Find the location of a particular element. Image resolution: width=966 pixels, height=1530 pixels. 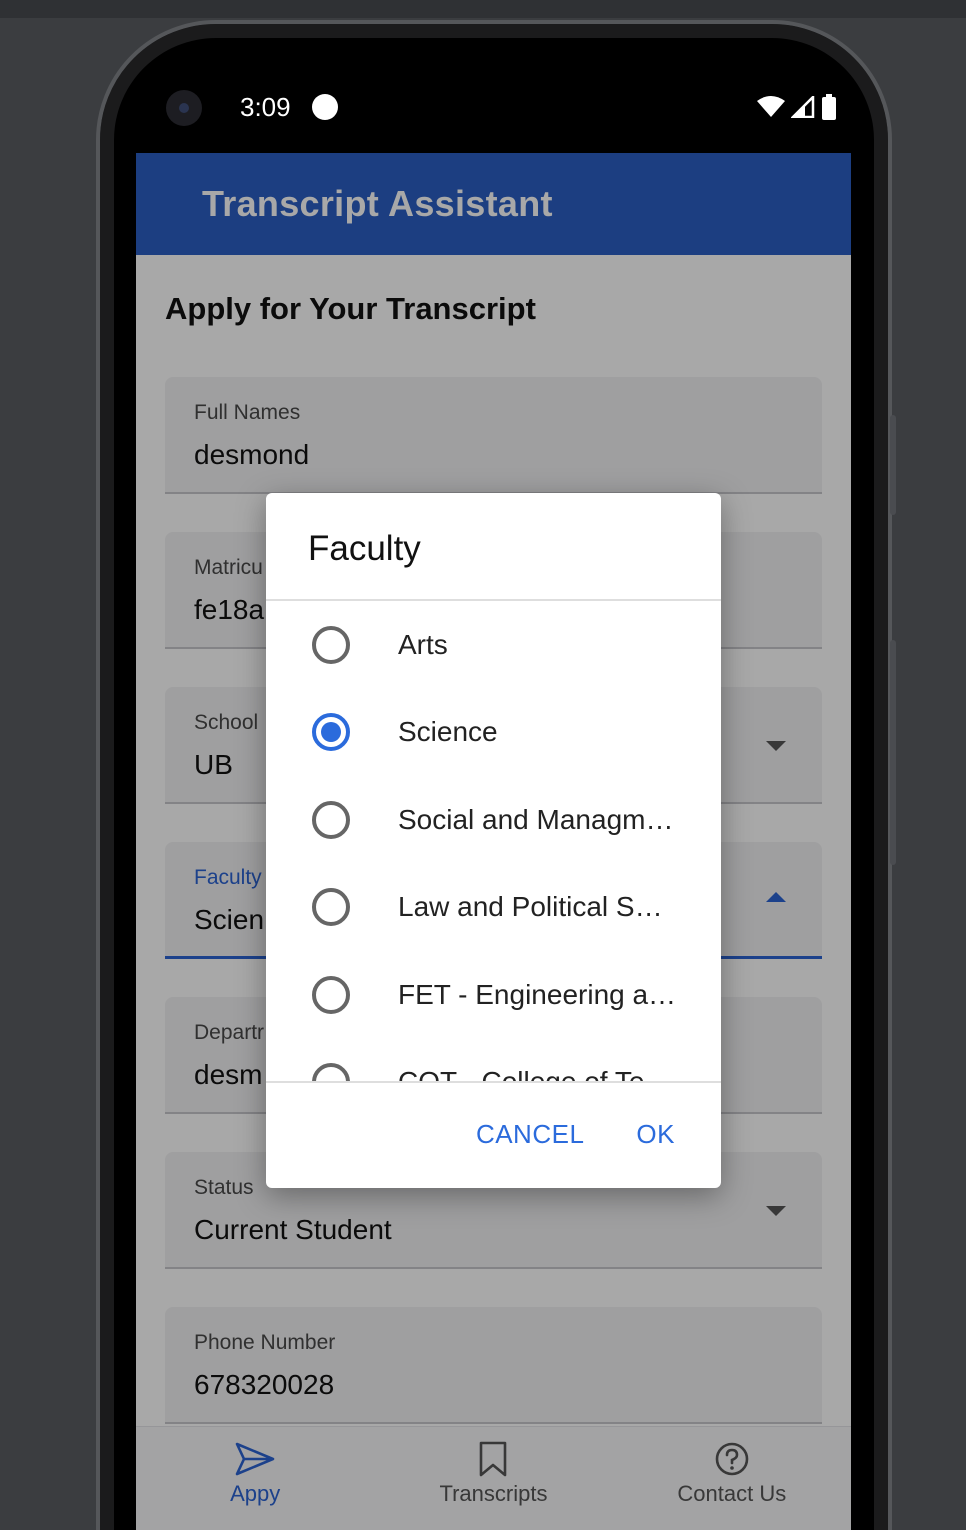

status-time: 3:09 is located at coordinates (265, 107).